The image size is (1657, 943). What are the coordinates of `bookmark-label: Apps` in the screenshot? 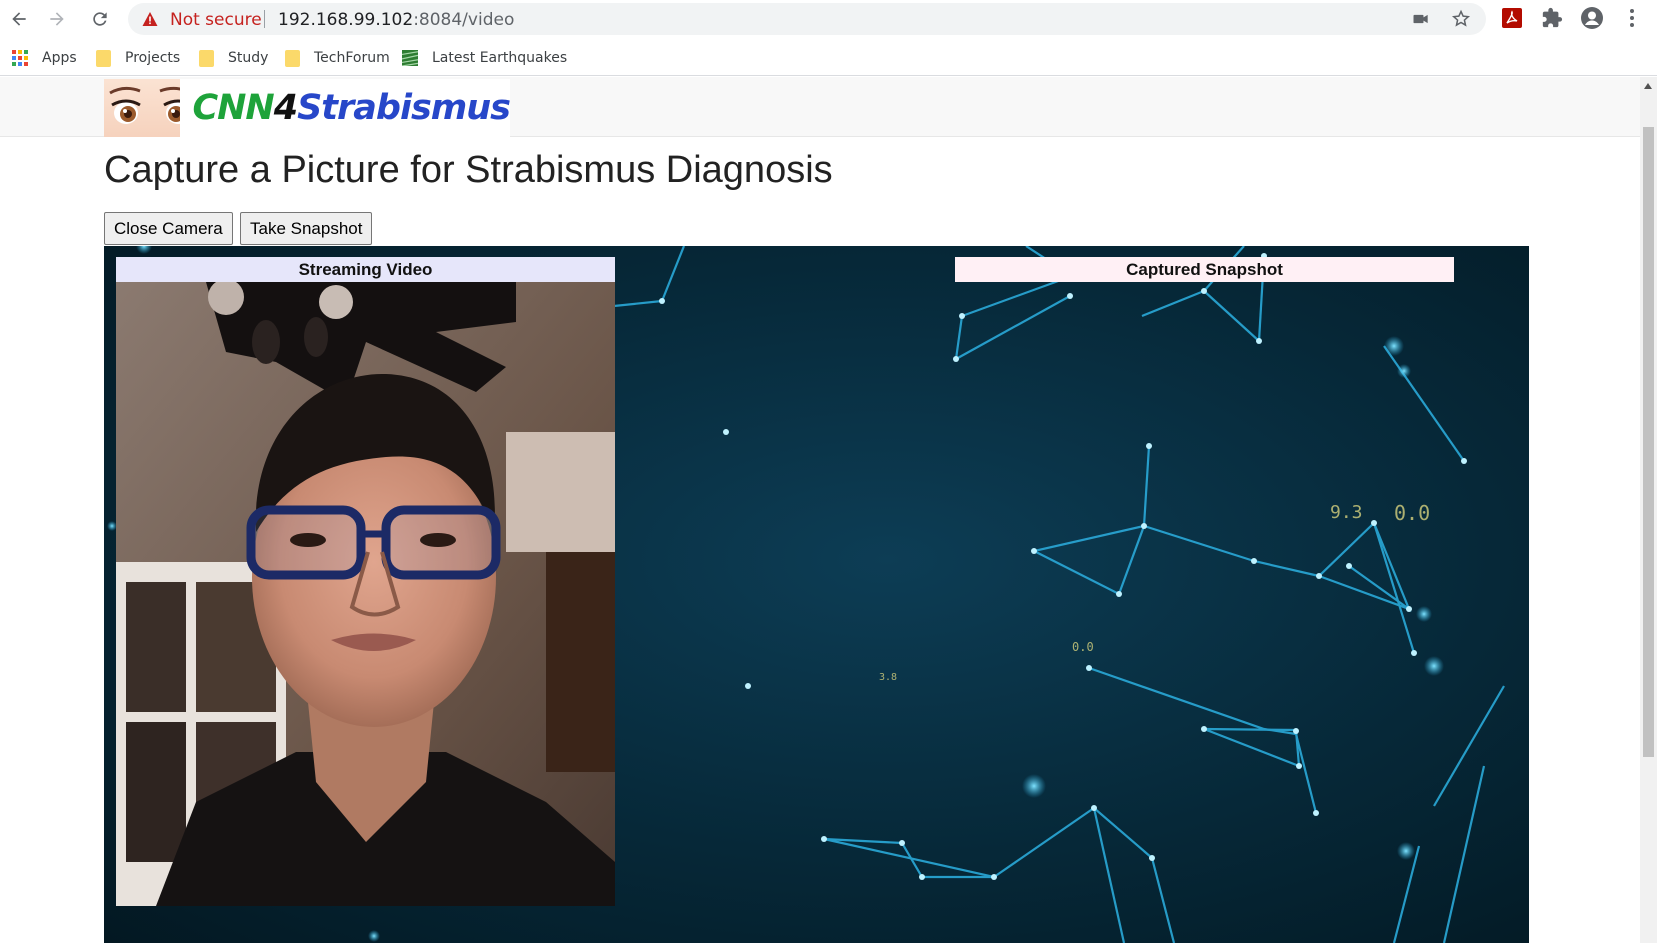 It's located at (59, 58).